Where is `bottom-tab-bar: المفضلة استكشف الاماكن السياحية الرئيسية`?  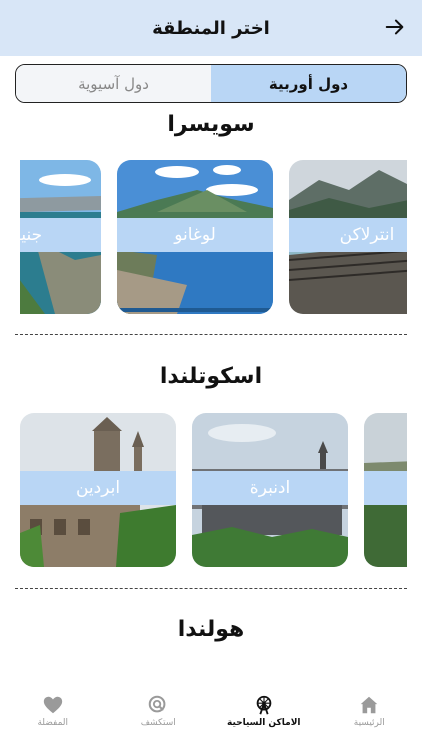 bottom-tab-bar: المفضلة استكشف الاماكن السياحية الرئيسية is located at coordinates (211, 720).